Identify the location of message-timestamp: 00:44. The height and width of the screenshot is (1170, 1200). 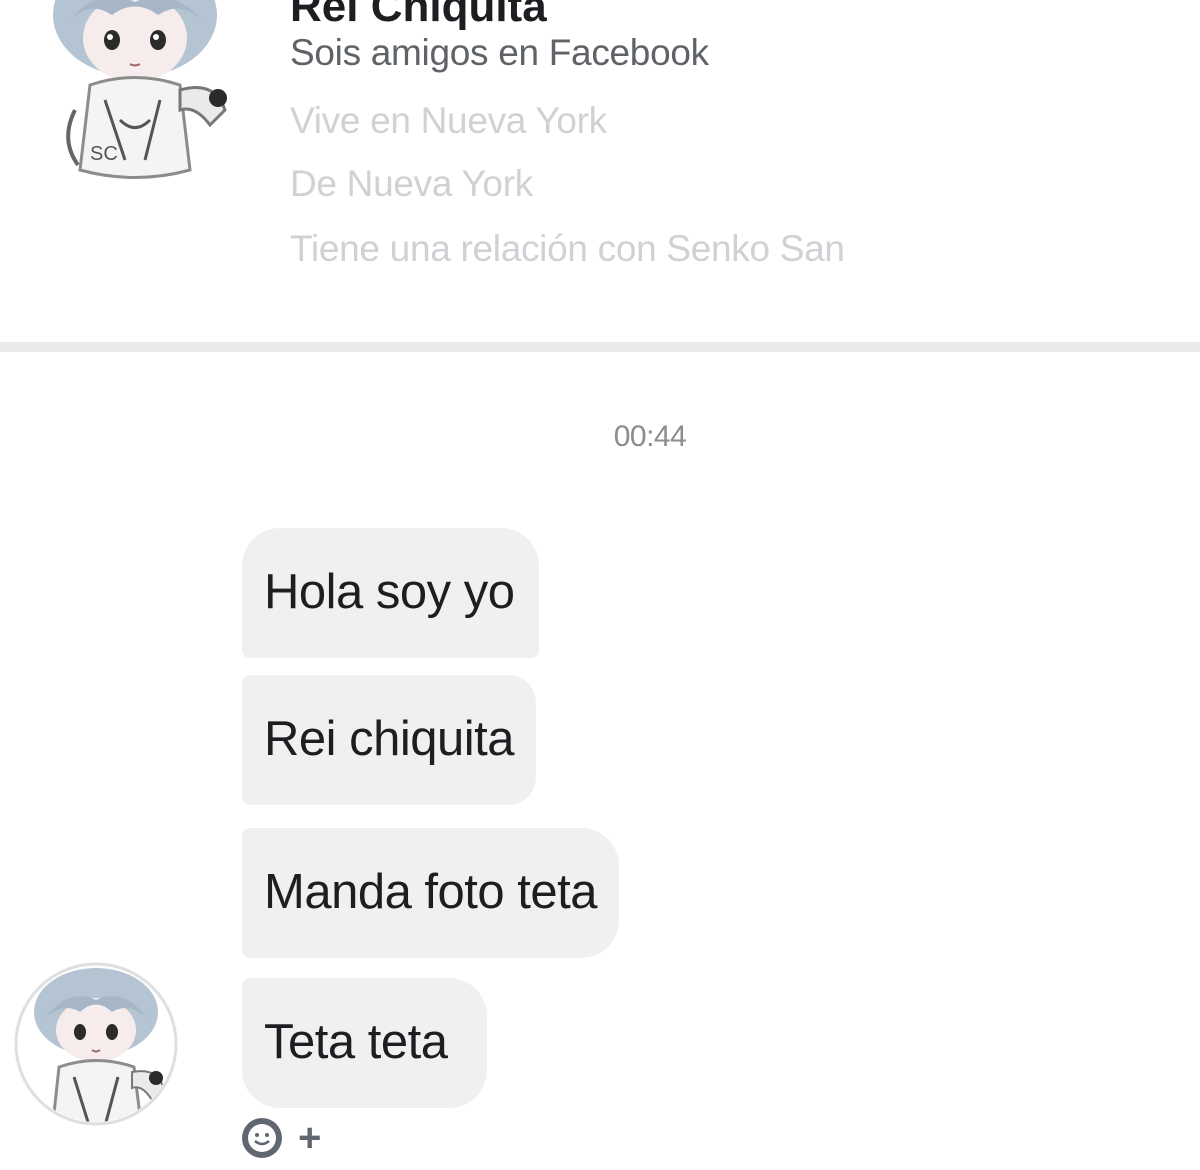
(650, 436).